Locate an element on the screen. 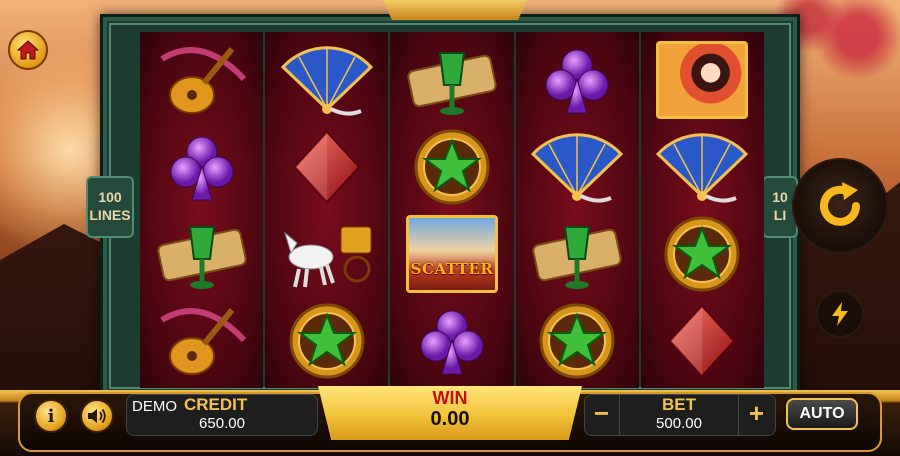  info-button: i is located at coordinates (51, 416).